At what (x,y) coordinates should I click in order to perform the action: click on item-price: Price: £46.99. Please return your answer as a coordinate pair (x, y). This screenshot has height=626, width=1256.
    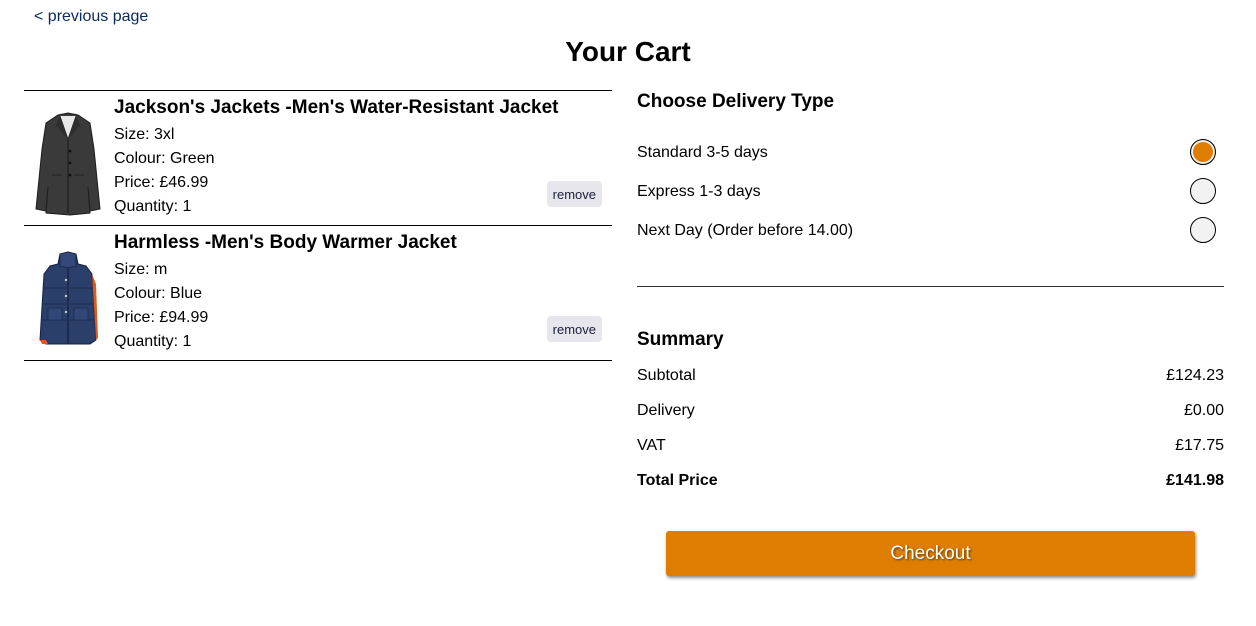
    Looking at the image, I should click on (161, 182).